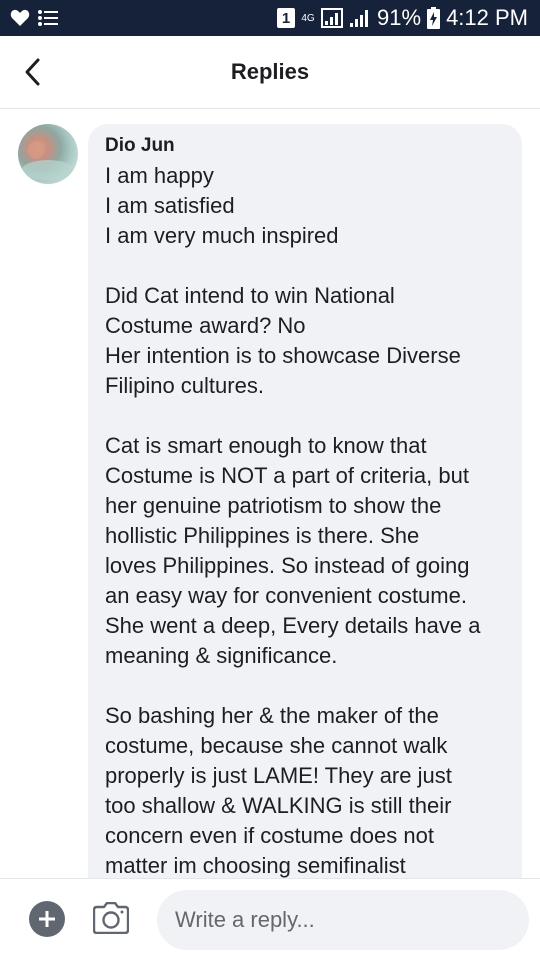 The height and width of the screenshot is (961, 540). What do you see at coordinates (287, 475) in the screenshot?
I see `comment-line: Costume is NOT a part of criteria, but` at bounding box center [287, 475].